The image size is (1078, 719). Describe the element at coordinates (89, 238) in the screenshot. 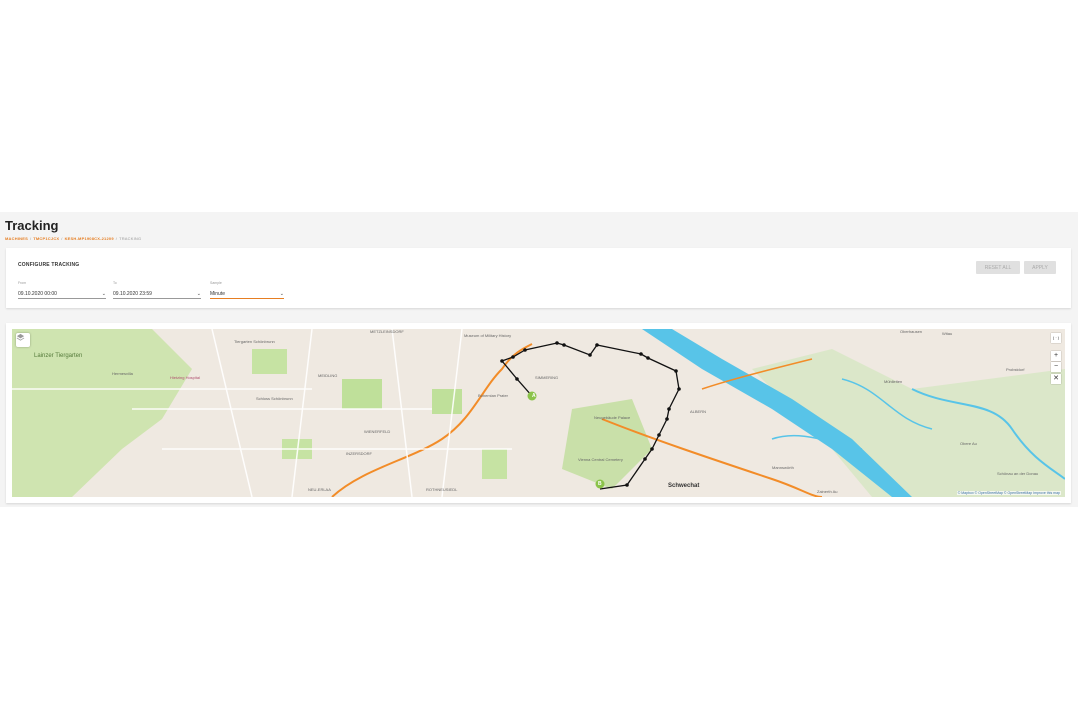

I see `breadcrumb-device: KESH-MP1908CX-21209` at that location.